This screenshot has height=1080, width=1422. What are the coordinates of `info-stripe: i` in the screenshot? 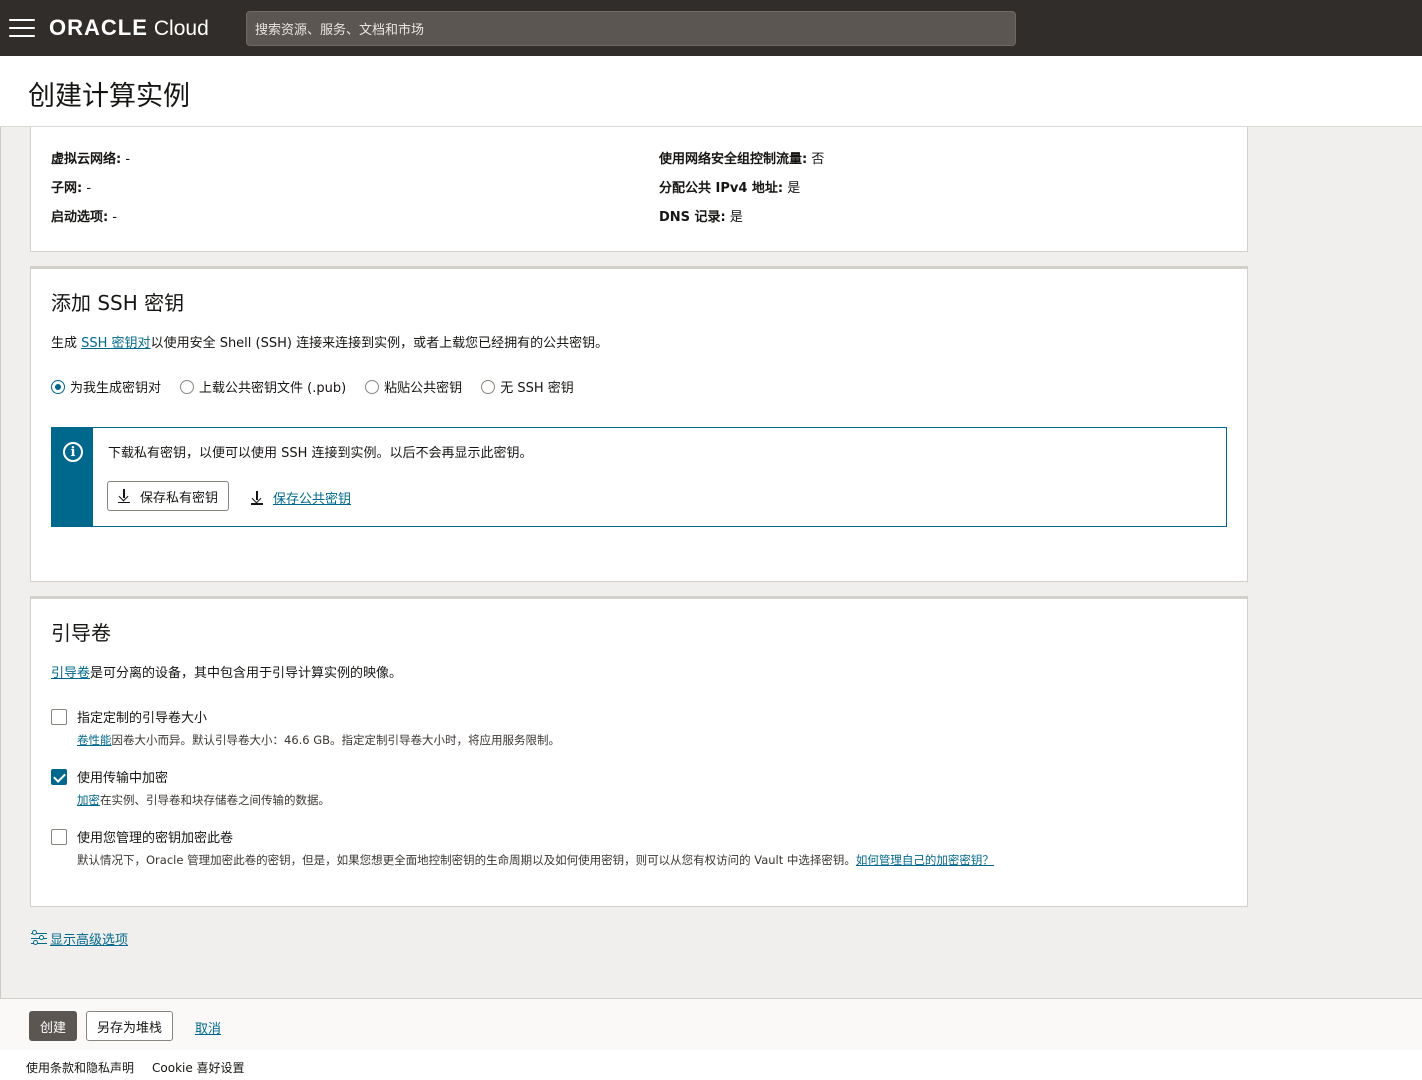 It's located at (72, 477).